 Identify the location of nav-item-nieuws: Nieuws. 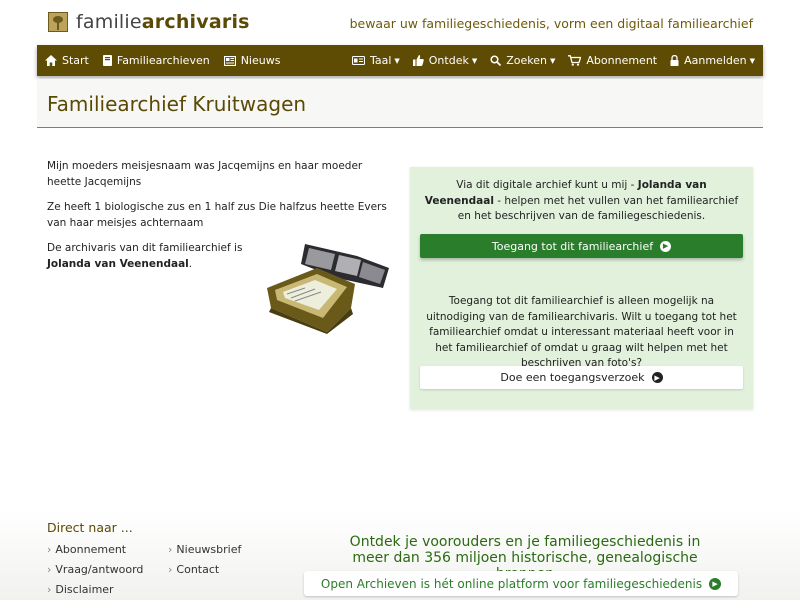
(252, 60).